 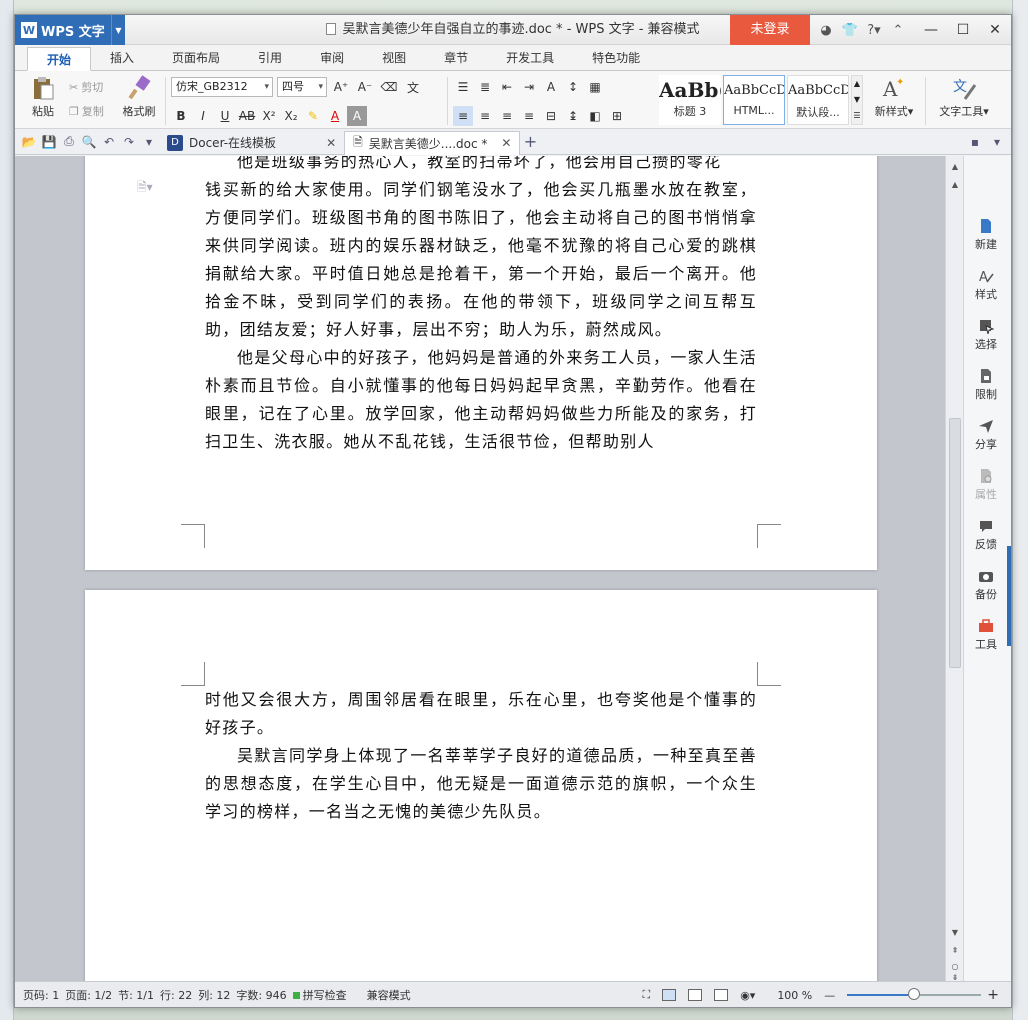 What do you see at coordinates (332, 58) in the screenshot?
I see `tab-review: 审阅` at bounding box center [332, 58].